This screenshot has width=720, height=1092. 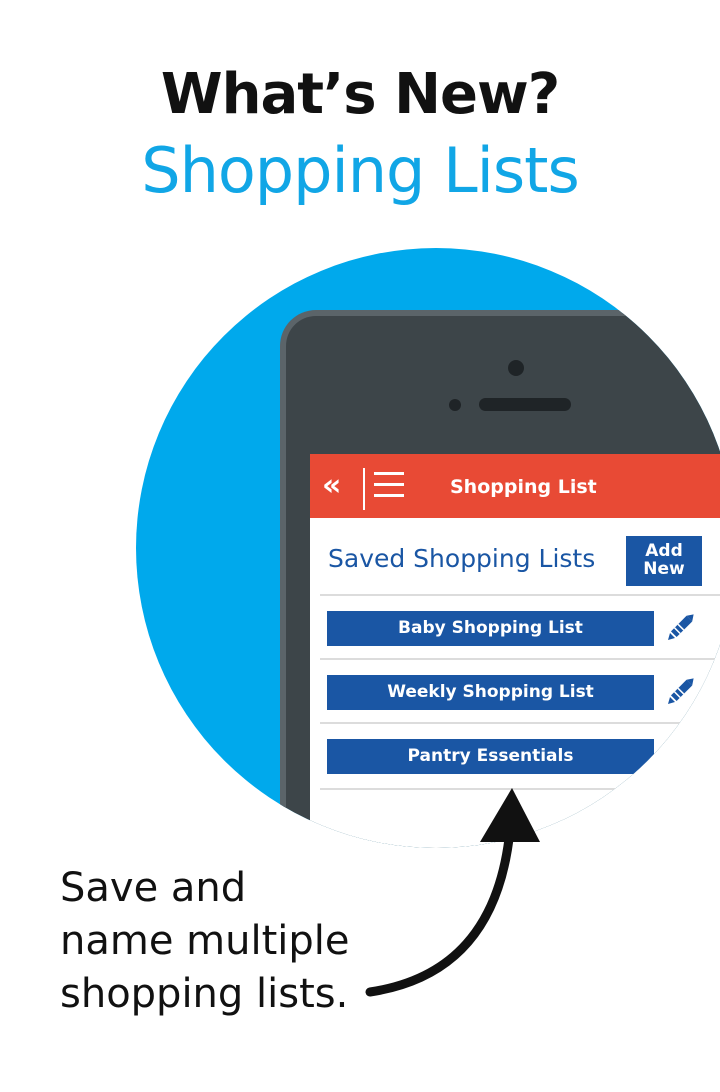 What do you see at coordinates (490, 628) in the screenshot?
I see `list-button-baby: Baby Shopping List` at bounding box center [490, 628].